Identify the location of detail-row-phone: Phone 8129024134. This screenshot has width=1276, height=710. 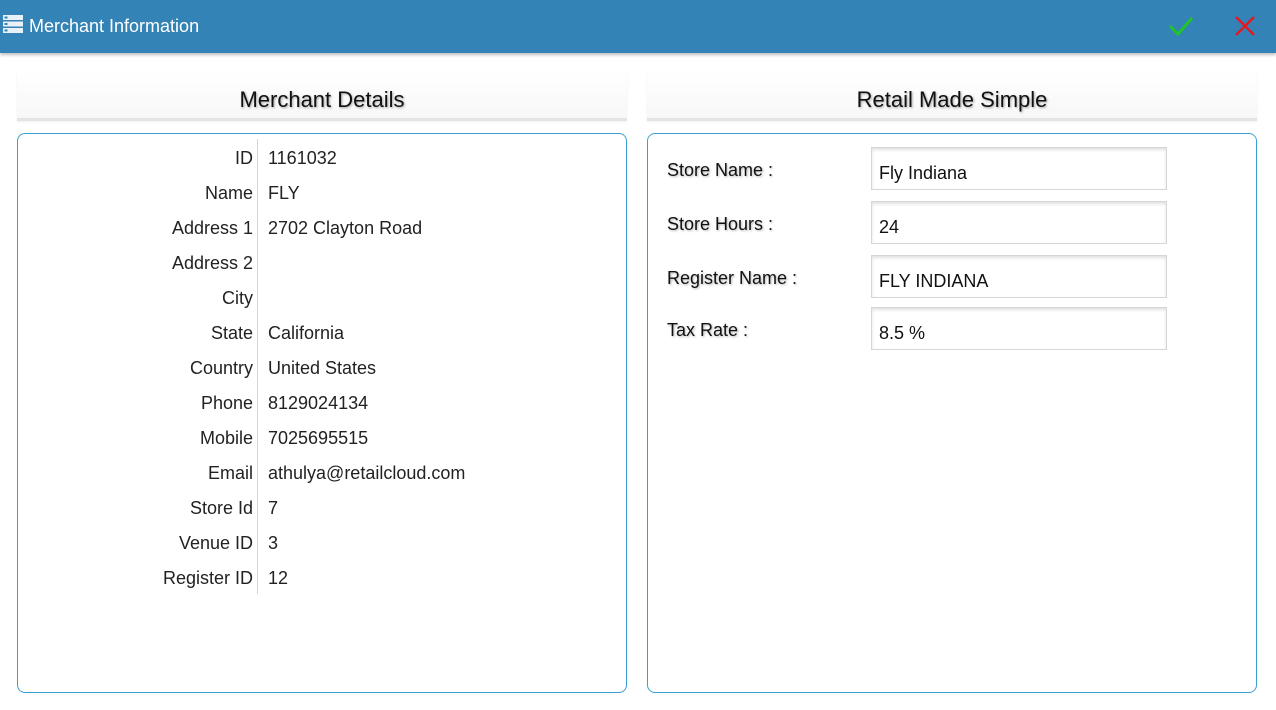
(322, 401).